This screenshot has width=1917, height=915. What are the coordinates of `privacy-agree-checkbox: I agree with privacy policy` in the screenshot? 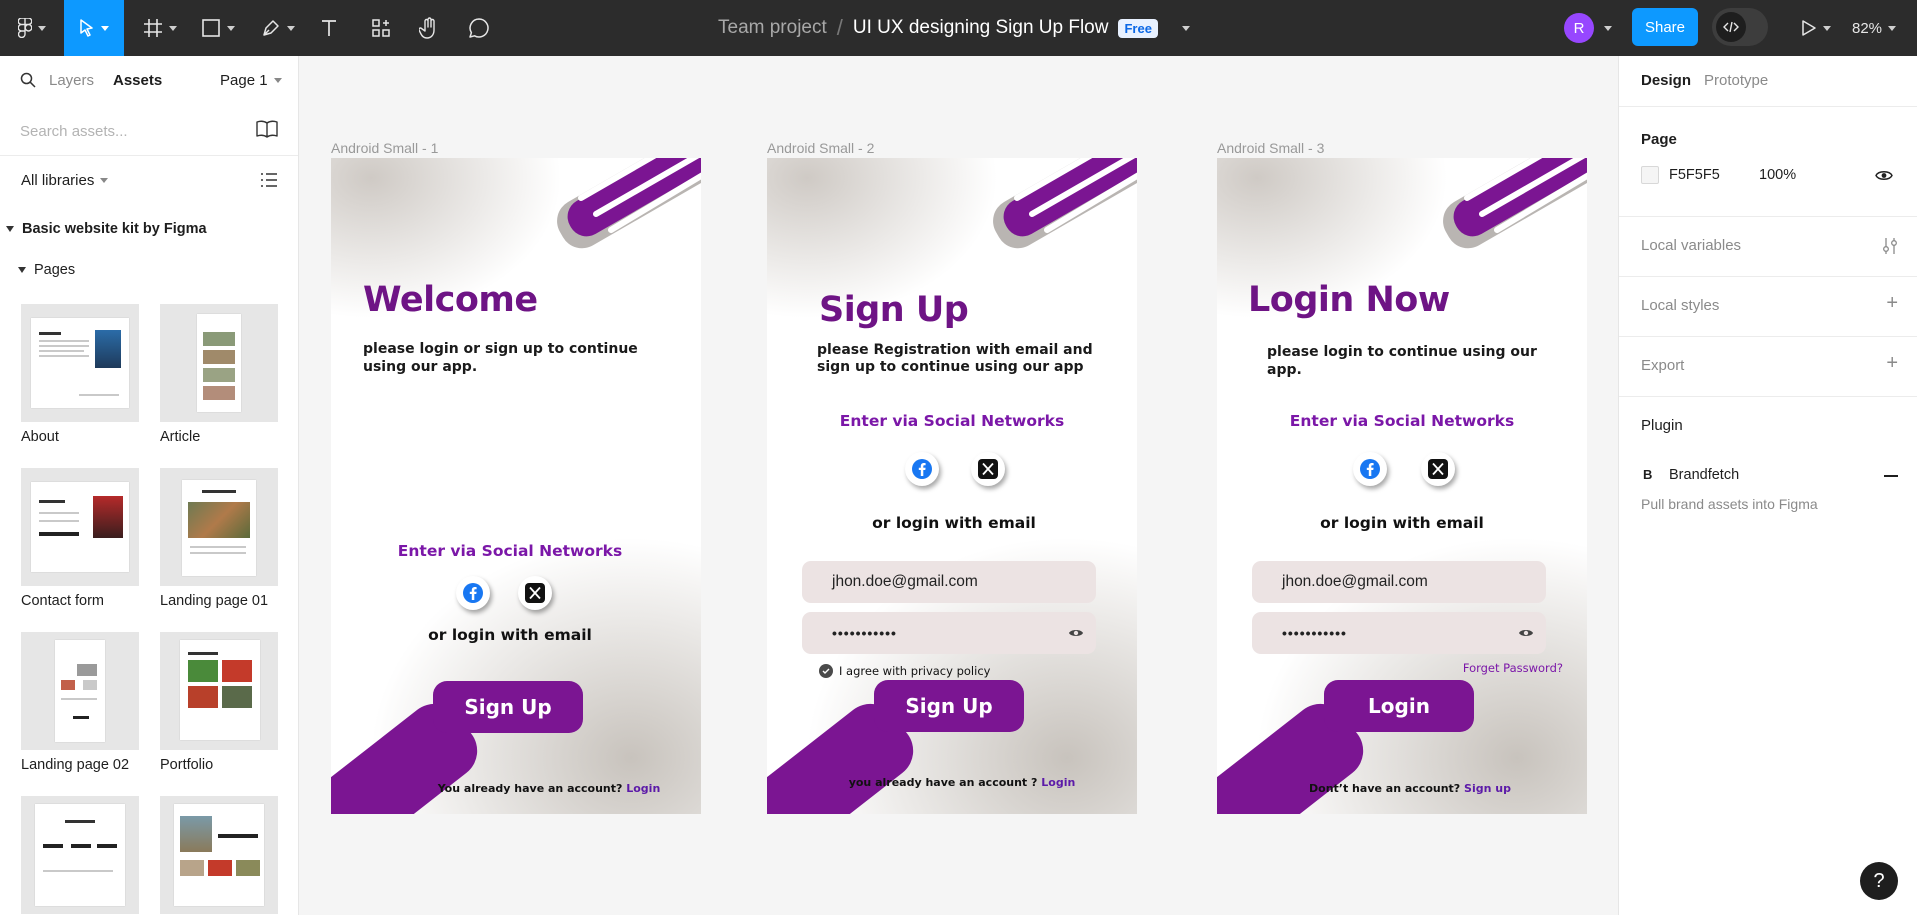 It's located at (904, 671).